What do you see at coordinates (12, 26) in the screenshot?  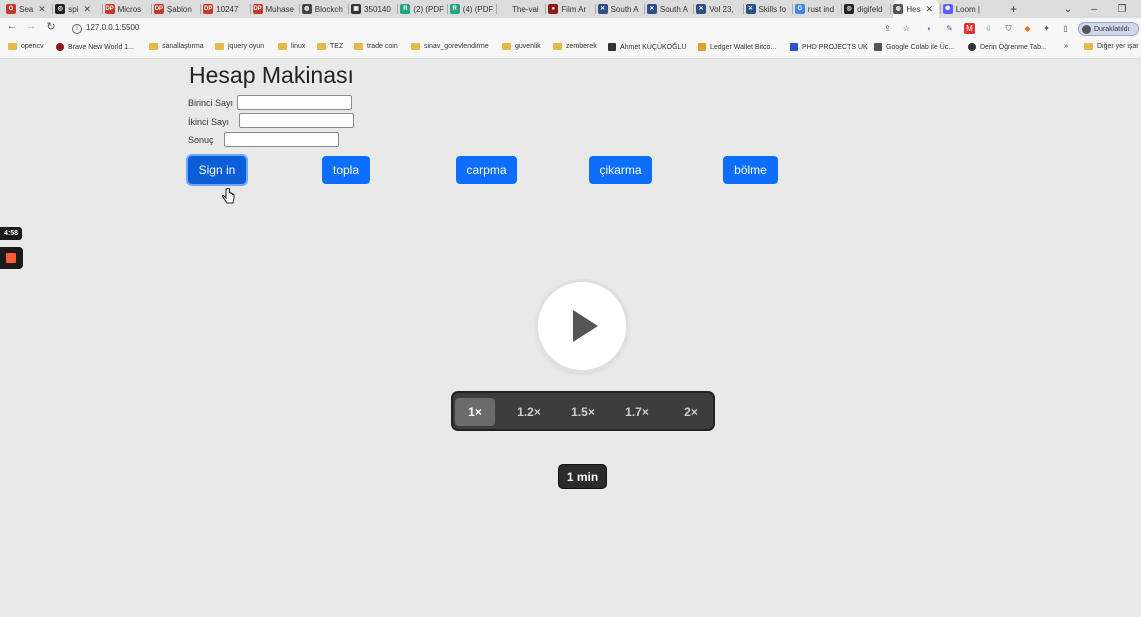 I see `back-icon: ←` at bounding box center [12, 26].